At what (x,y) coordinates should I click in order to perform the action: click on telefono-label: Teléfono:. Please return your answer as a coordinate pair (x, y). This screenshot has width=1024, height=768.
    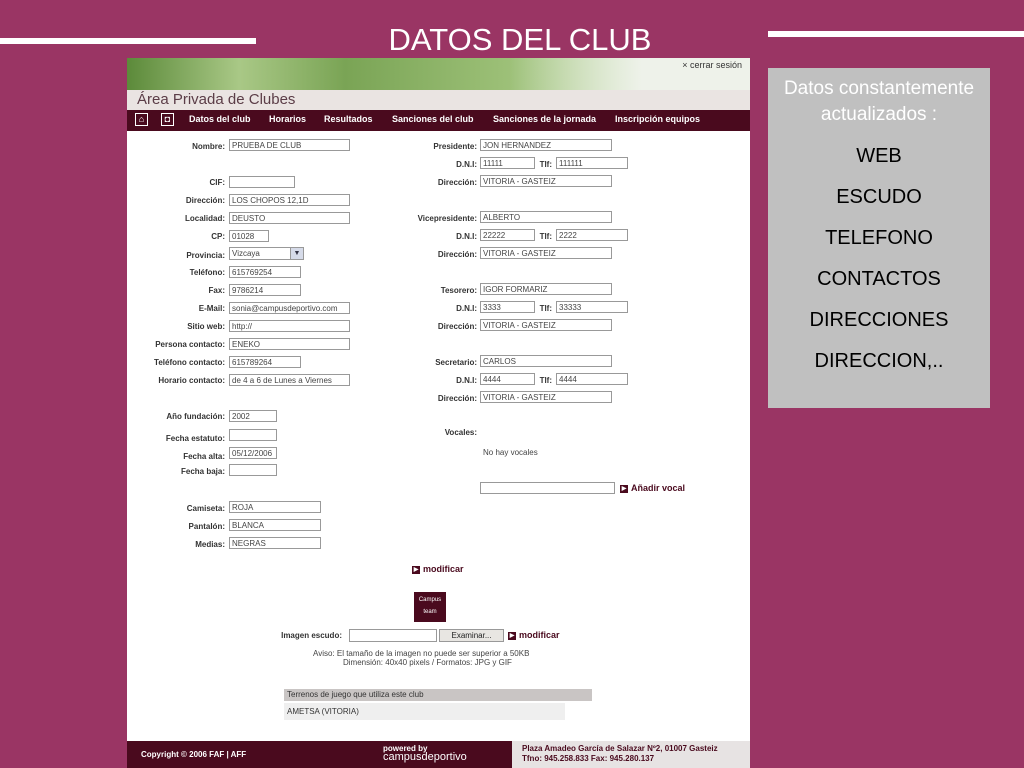
    Looking at the image, I should click on (207, 272).